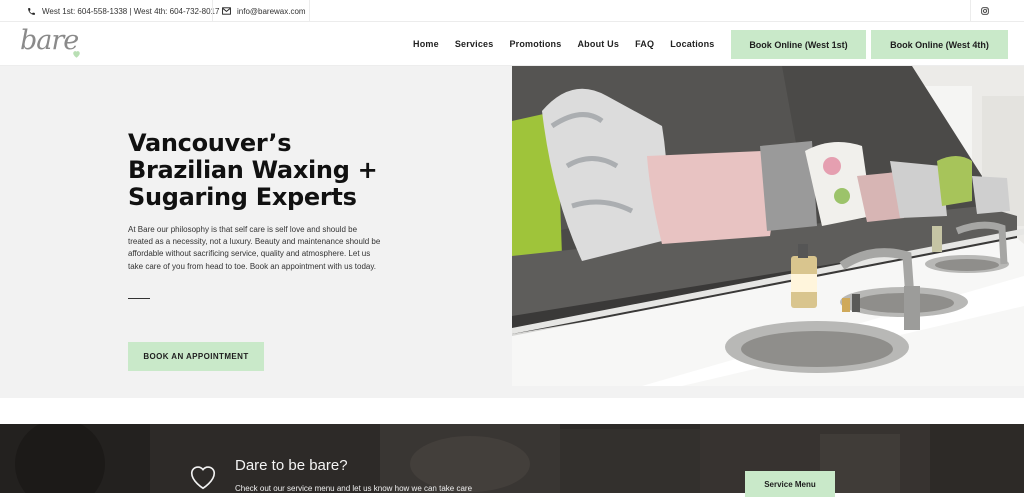  What do you see at coordinates (474, 44) in the screenshot?
I see `nav-services: Services` at bounding box center [474, 44].